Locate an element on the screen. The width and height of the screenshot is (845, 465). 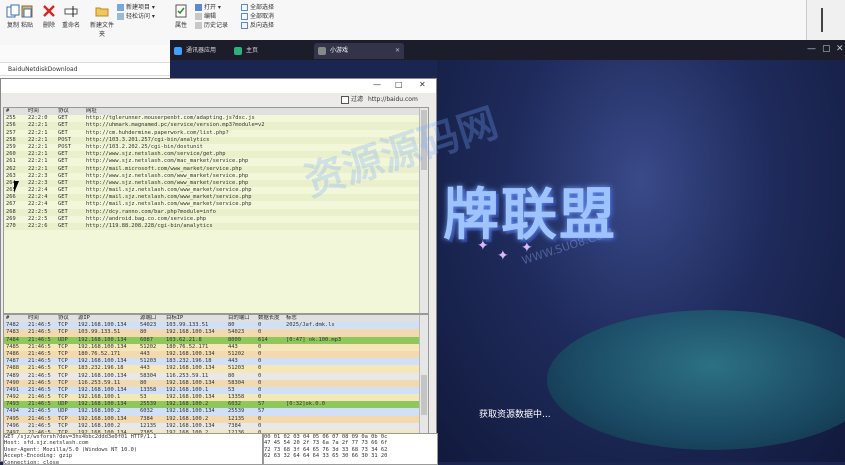
column-header: 网址 is located at coordinates (249, 111).